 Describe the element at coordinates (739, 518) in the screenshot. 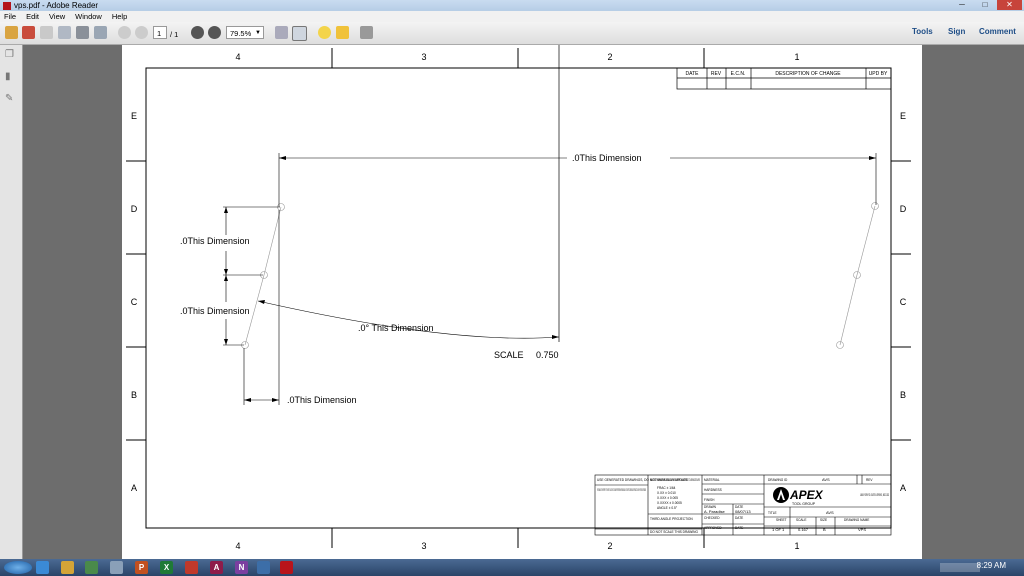

I see `tb-checked-date-label: DATE` at that location.